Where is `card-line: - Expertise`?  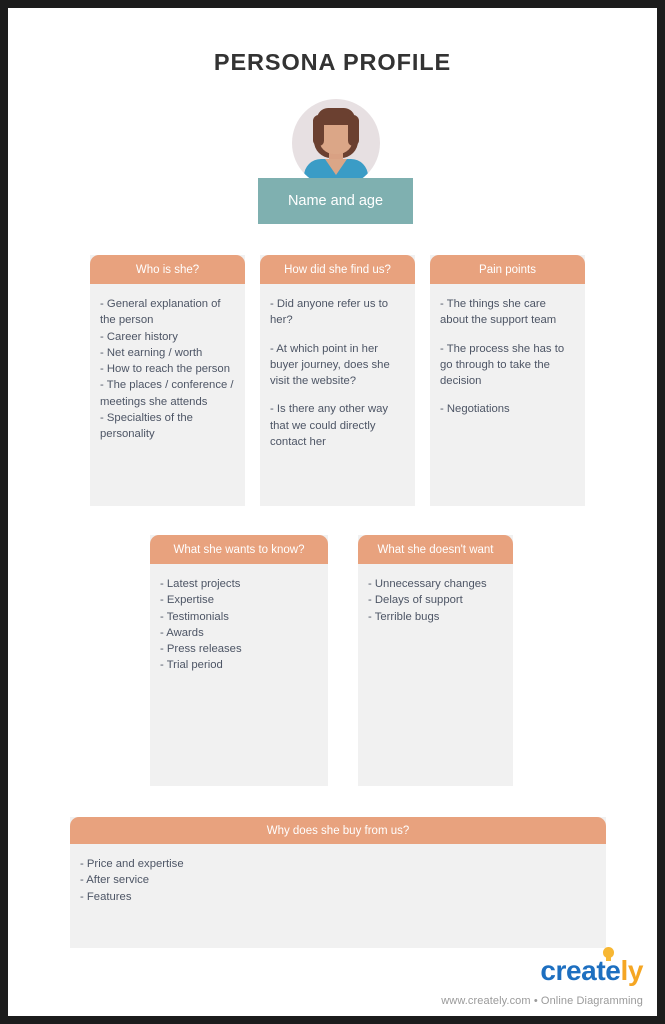 card-line: - Expertise is located at coordinates (187, 600).